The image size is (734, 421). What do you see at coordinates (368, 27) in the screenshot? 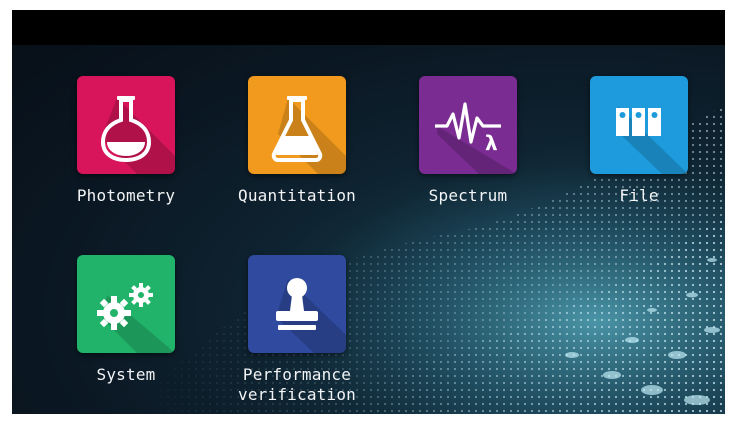
I see `top-status-bar` at bounding box center [368, 27].